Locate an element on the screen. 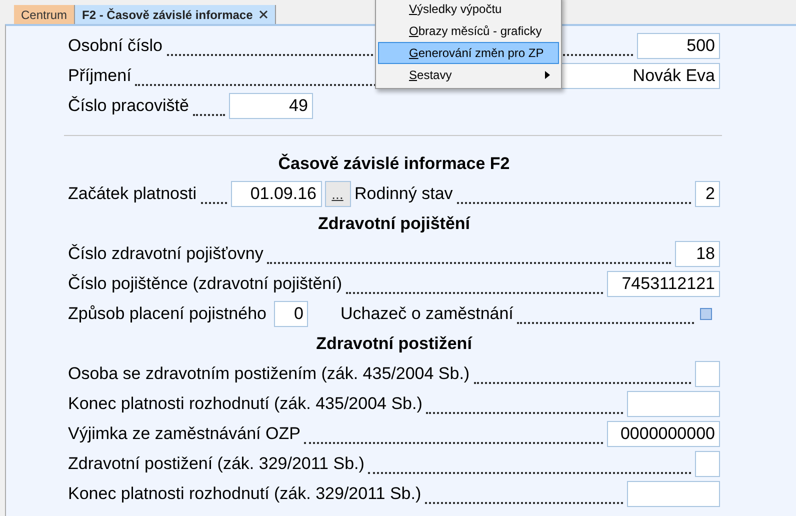  menu-item: Výsledky výpočtu is located at coordinates (468, 10).